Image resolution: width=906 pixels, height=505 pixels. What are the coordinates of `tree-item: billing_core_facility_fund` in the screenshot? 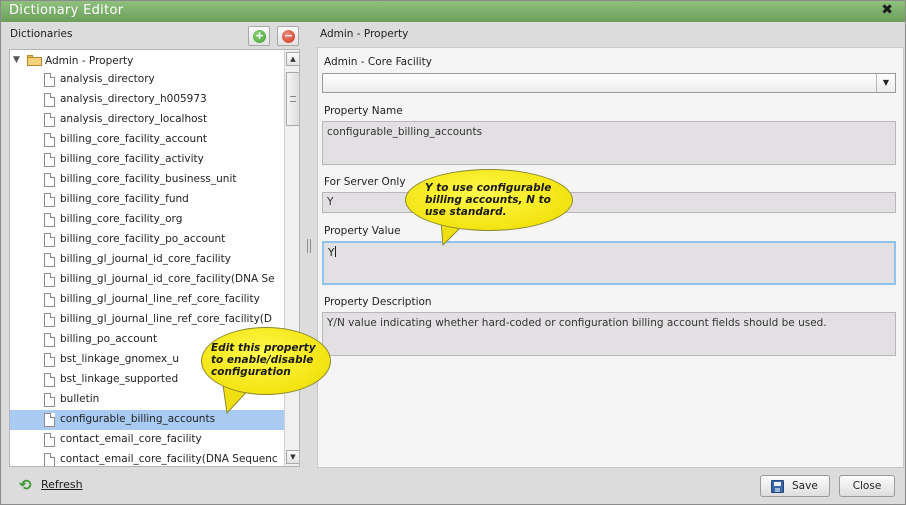 It's located at (147, 200).